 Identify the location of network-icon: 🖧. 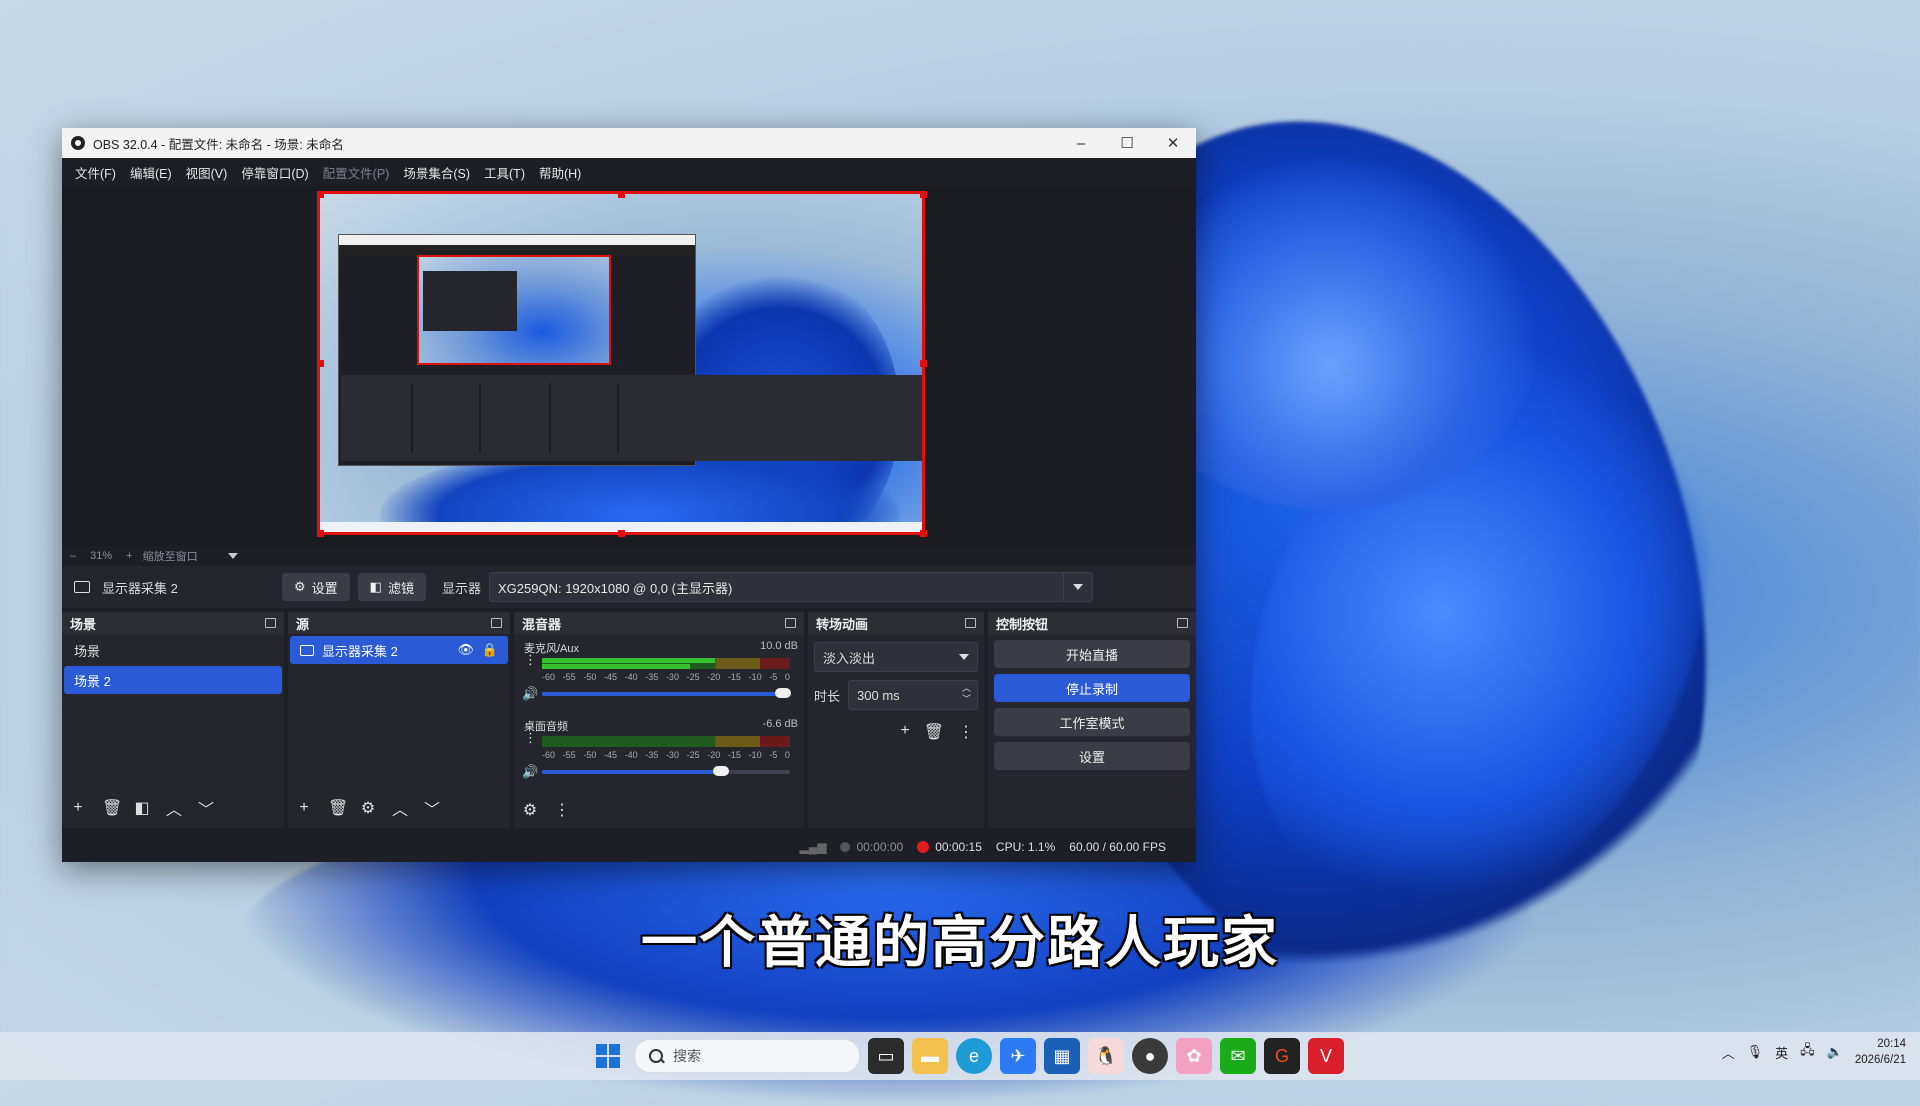
(1807, 1052).